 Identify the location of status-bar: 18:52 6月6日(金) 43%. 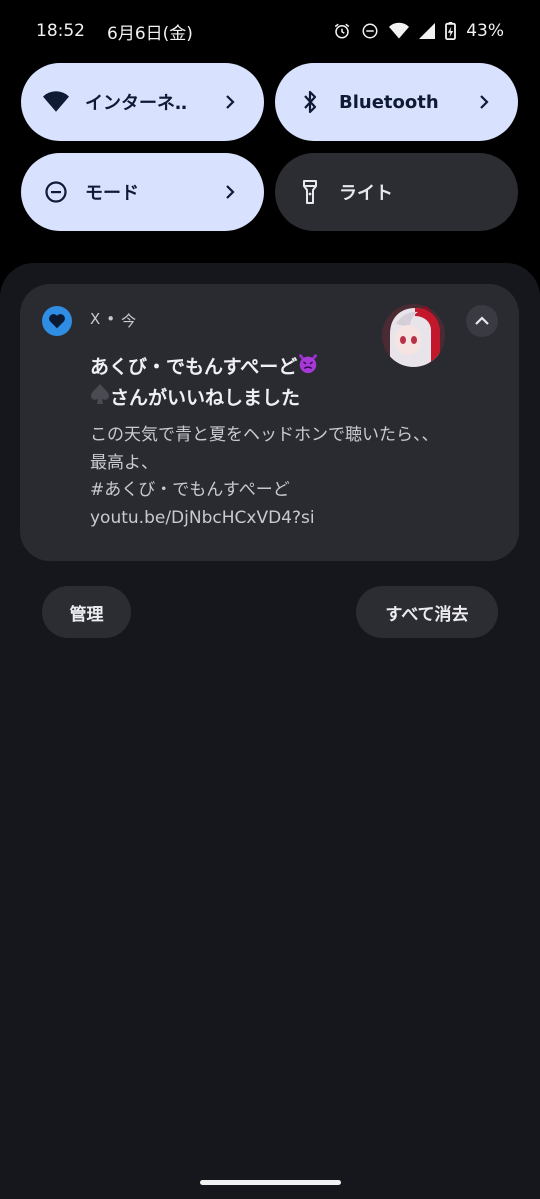
(270, 31).